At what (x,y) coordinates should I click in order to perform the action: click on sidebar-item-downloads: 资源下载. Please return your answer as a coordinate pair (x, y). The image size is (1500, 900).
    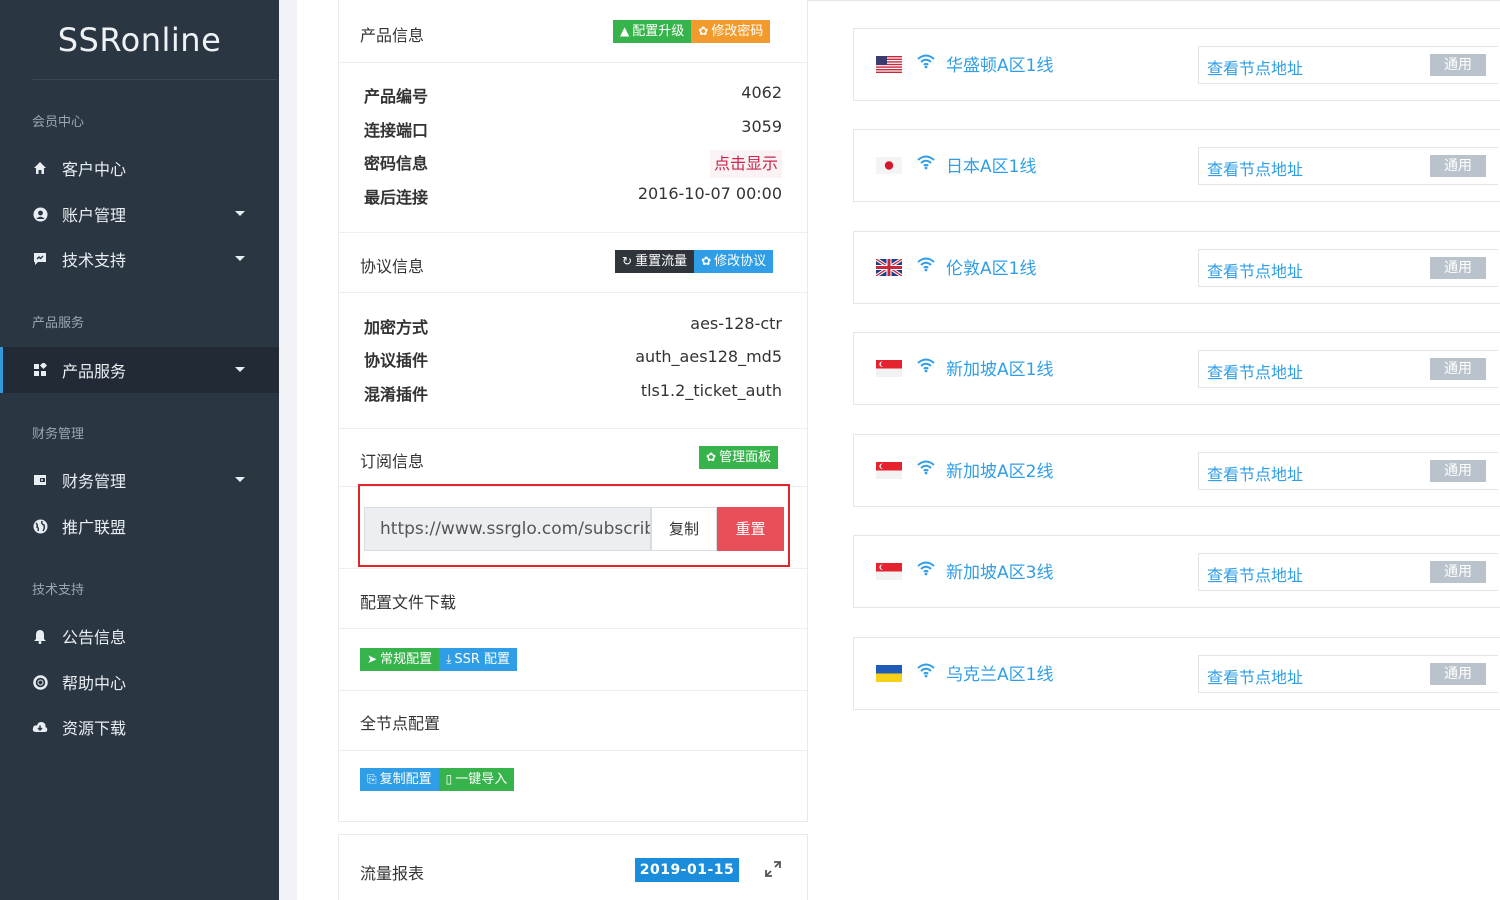
    Looking at the image, I should click on (139, 727).